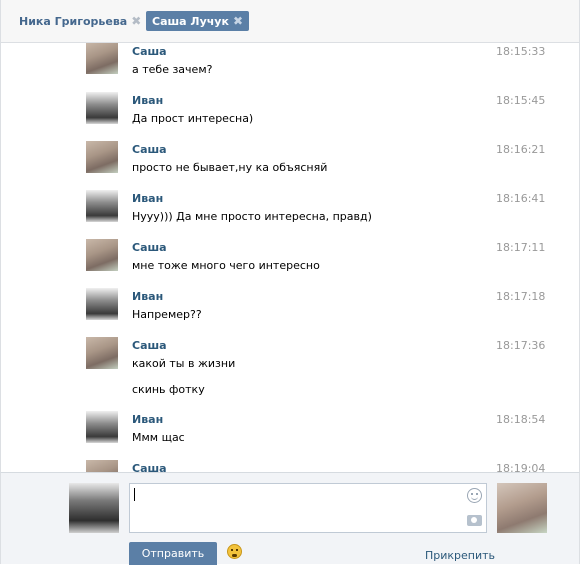 The height and width of the screenshot is (565, 582). What do you see at coordinates (173, 553) in the screenshot?
I see `send-button: Отправить` at bounding box center [173, 553].